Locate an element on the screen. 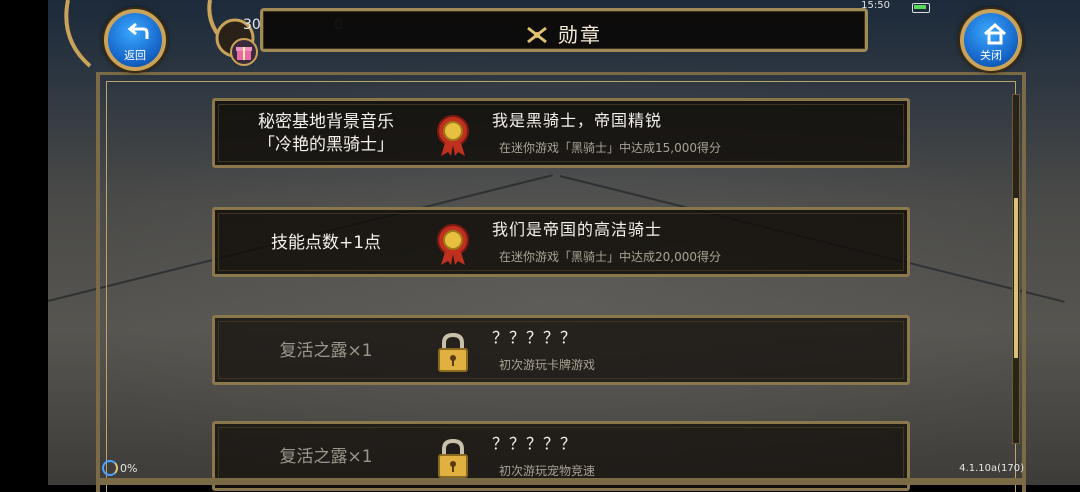 The width and height of the screenshot is (1080, 492). scroll-thumb is located at coordinates (1016, 278).